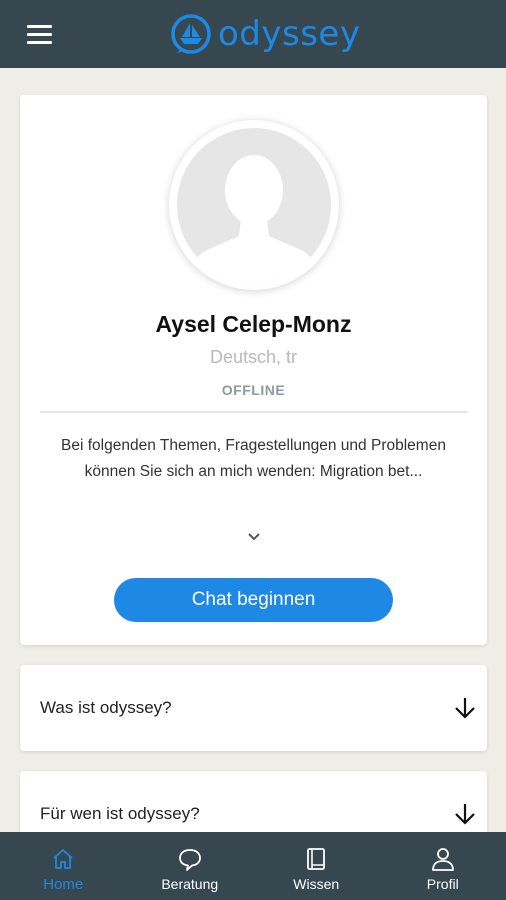  Describe the element at coordinates (316, 859) in the screenshot. I see `book-icon` at that location.